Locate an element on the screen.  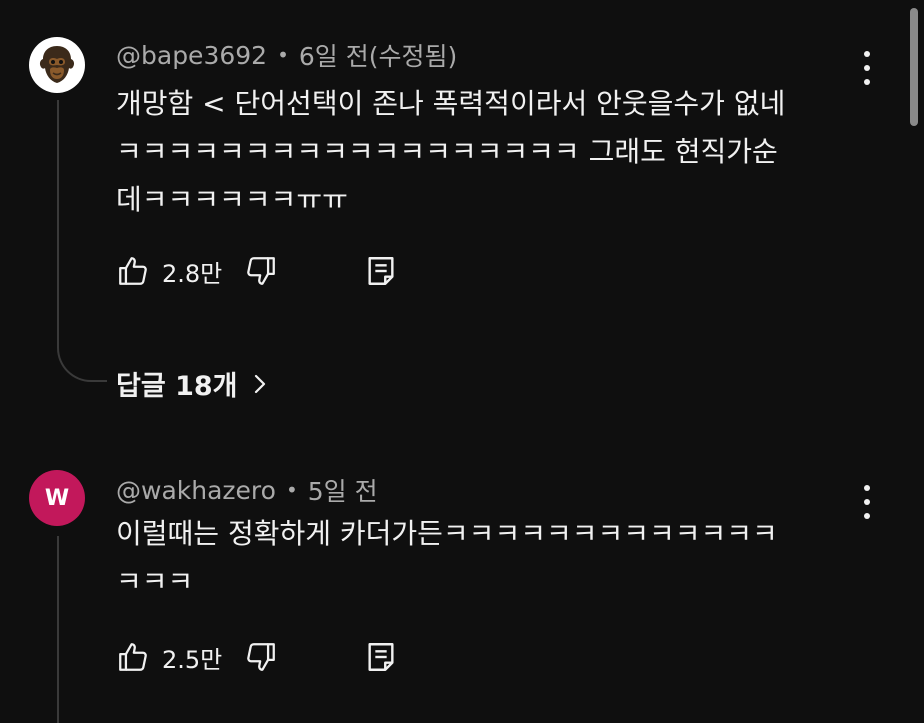
comment-meta: @wakhazero • 5일 전 is located at coordinates (247, 490).